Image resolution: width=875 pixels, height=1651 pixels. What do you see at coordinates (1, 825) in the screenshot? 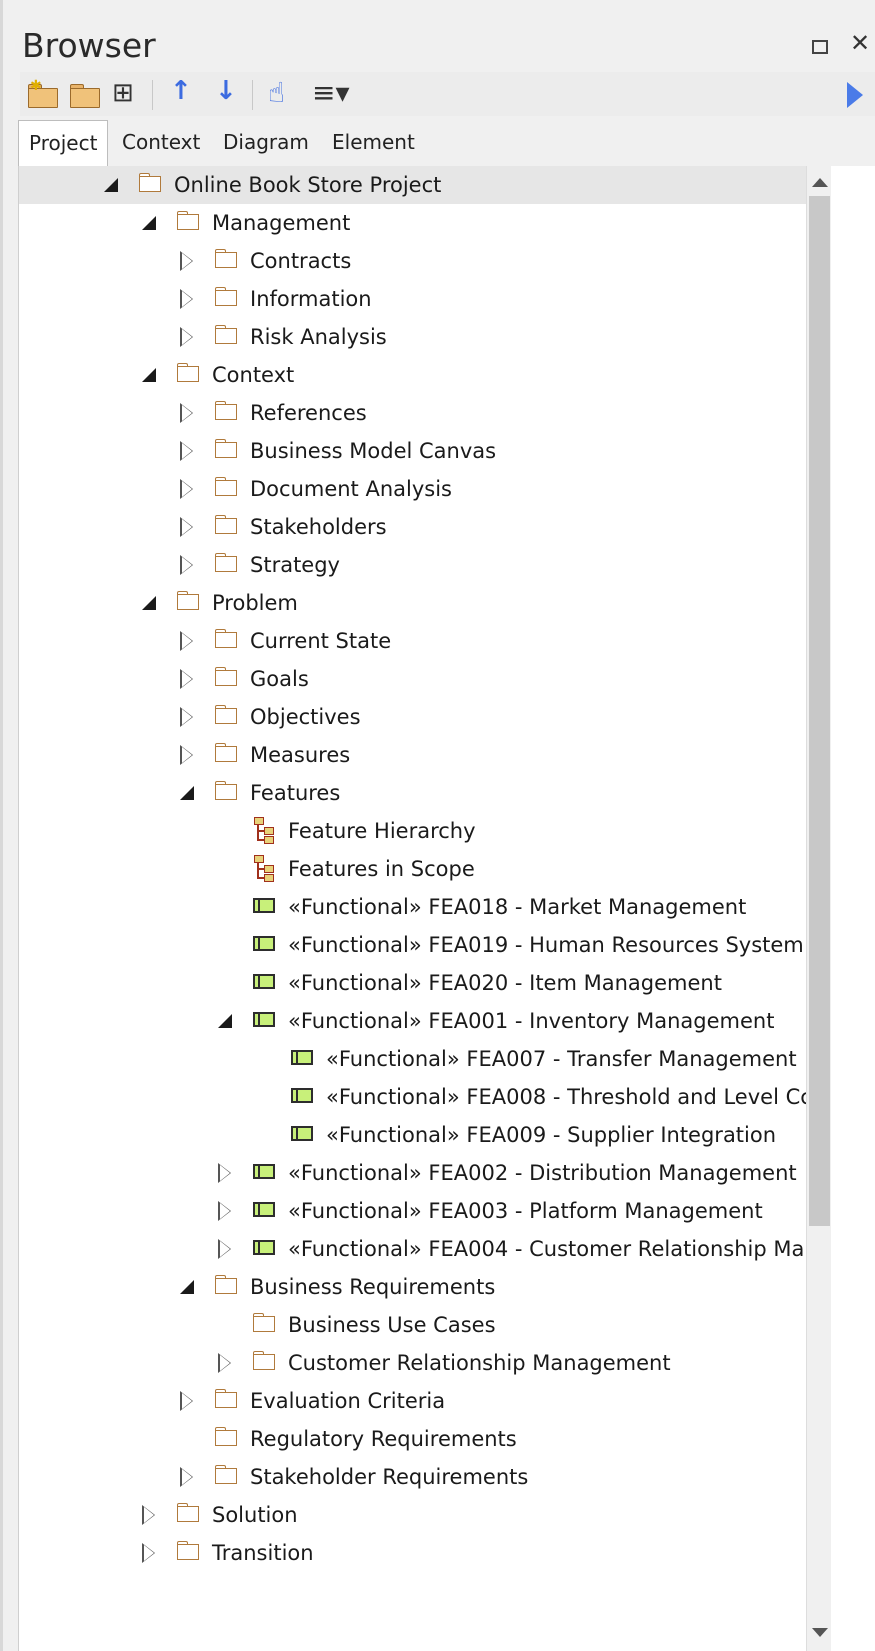
I see `panel-edge` at bounding box center [1, 825].